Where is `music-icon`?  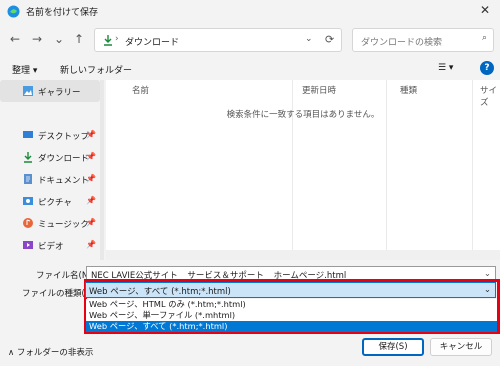 music-icon is located at coordinates (28, 223).